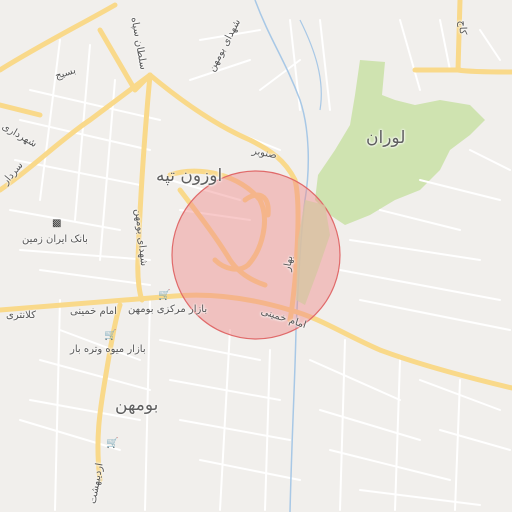 This screenshot has width=512, height=512. Describe the element at coordinates (386, 138) in the screenshot. I see `district-label-luran: لوران` at that location.